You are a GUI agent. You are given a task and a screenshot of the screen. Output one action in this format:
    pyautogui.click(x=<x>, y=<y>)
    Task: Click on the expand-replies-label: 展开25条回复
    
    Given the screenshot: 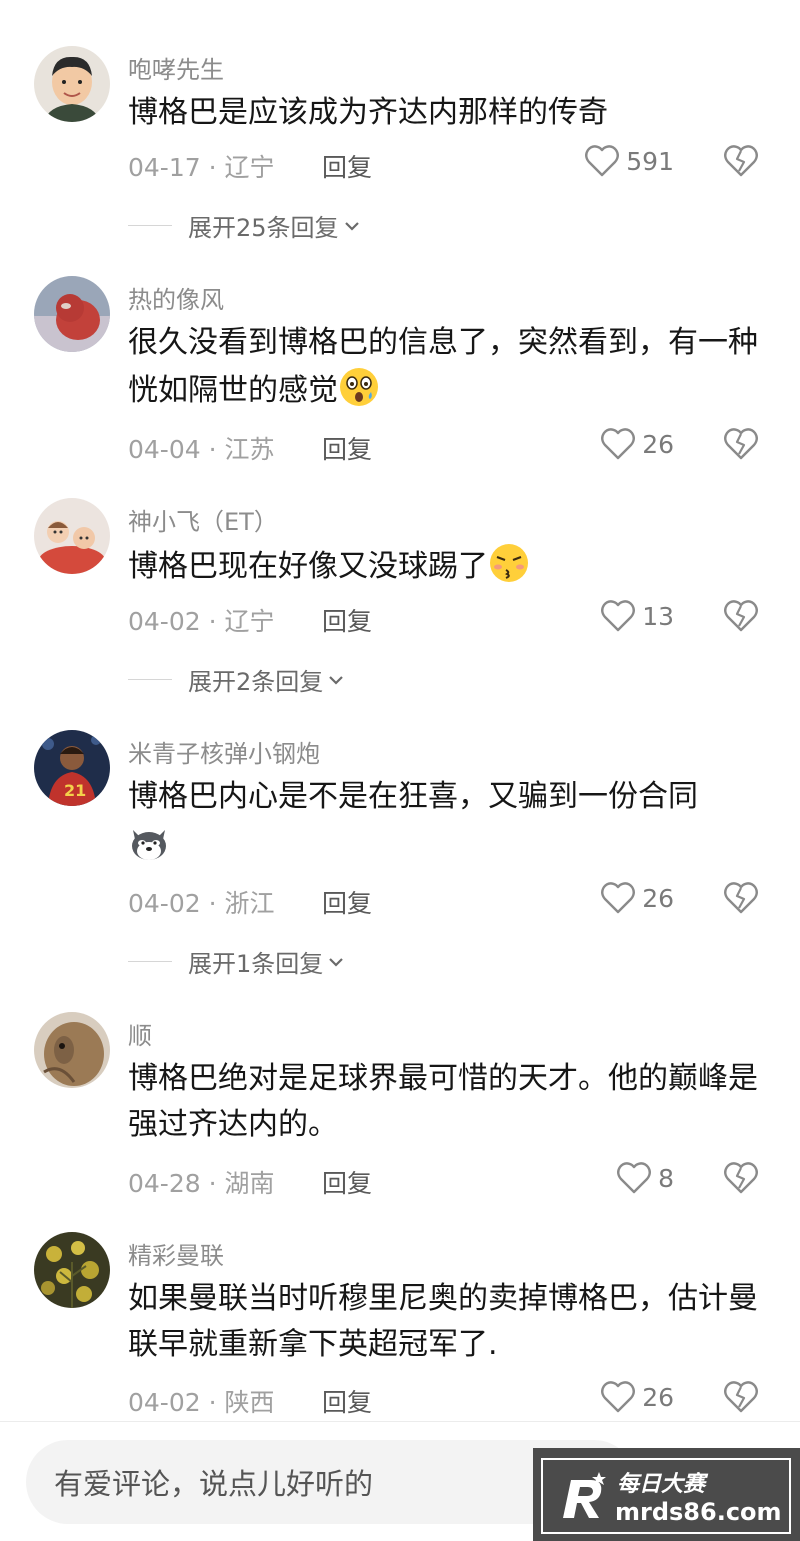 What is the action you would take?
    pyautogui.click(x=263, y=228)
    